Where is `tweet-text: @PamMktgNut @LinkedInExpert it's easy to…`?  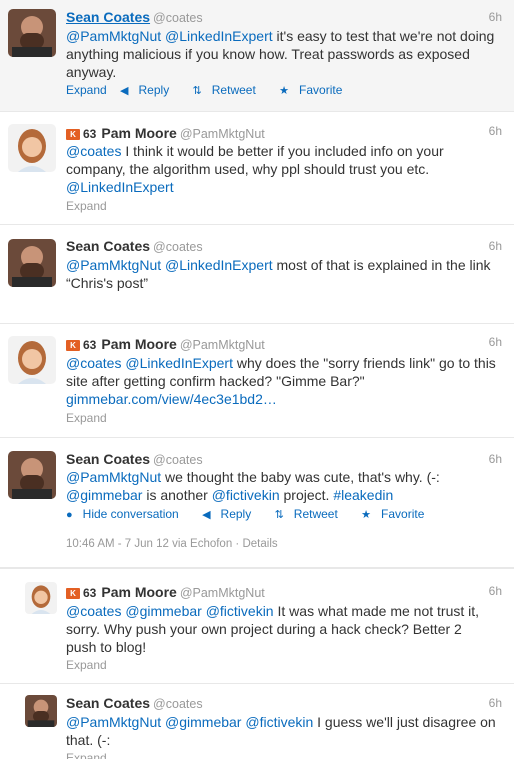 tweet-text: @PamMktgNut @LinkedInExpert it's easy to… is located at coordinates (281, 54).